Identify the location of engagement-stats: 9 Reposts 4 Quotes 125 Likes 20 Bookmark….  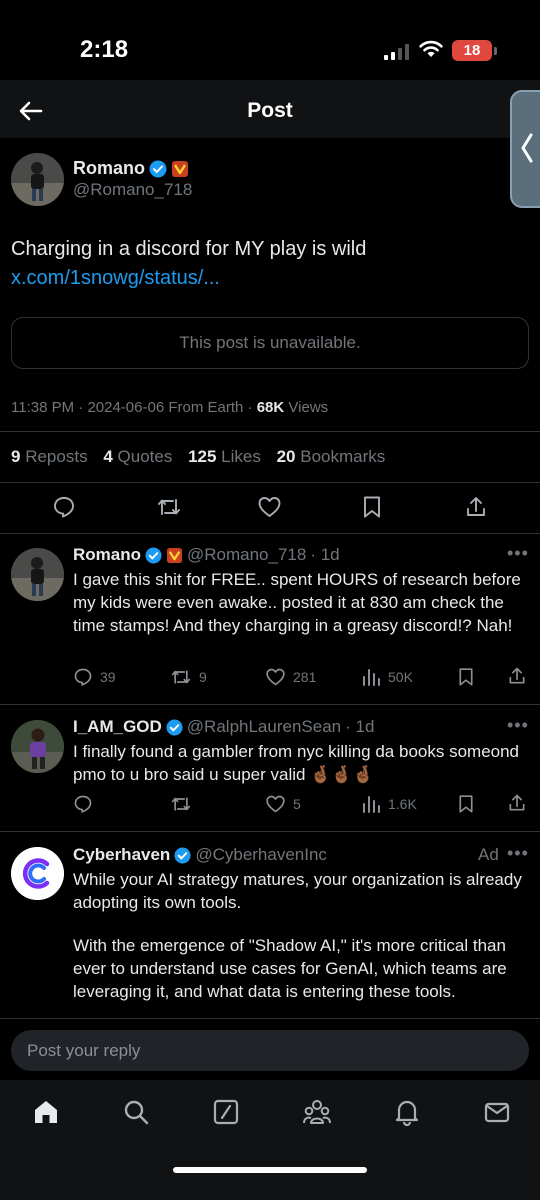
(203, 457).